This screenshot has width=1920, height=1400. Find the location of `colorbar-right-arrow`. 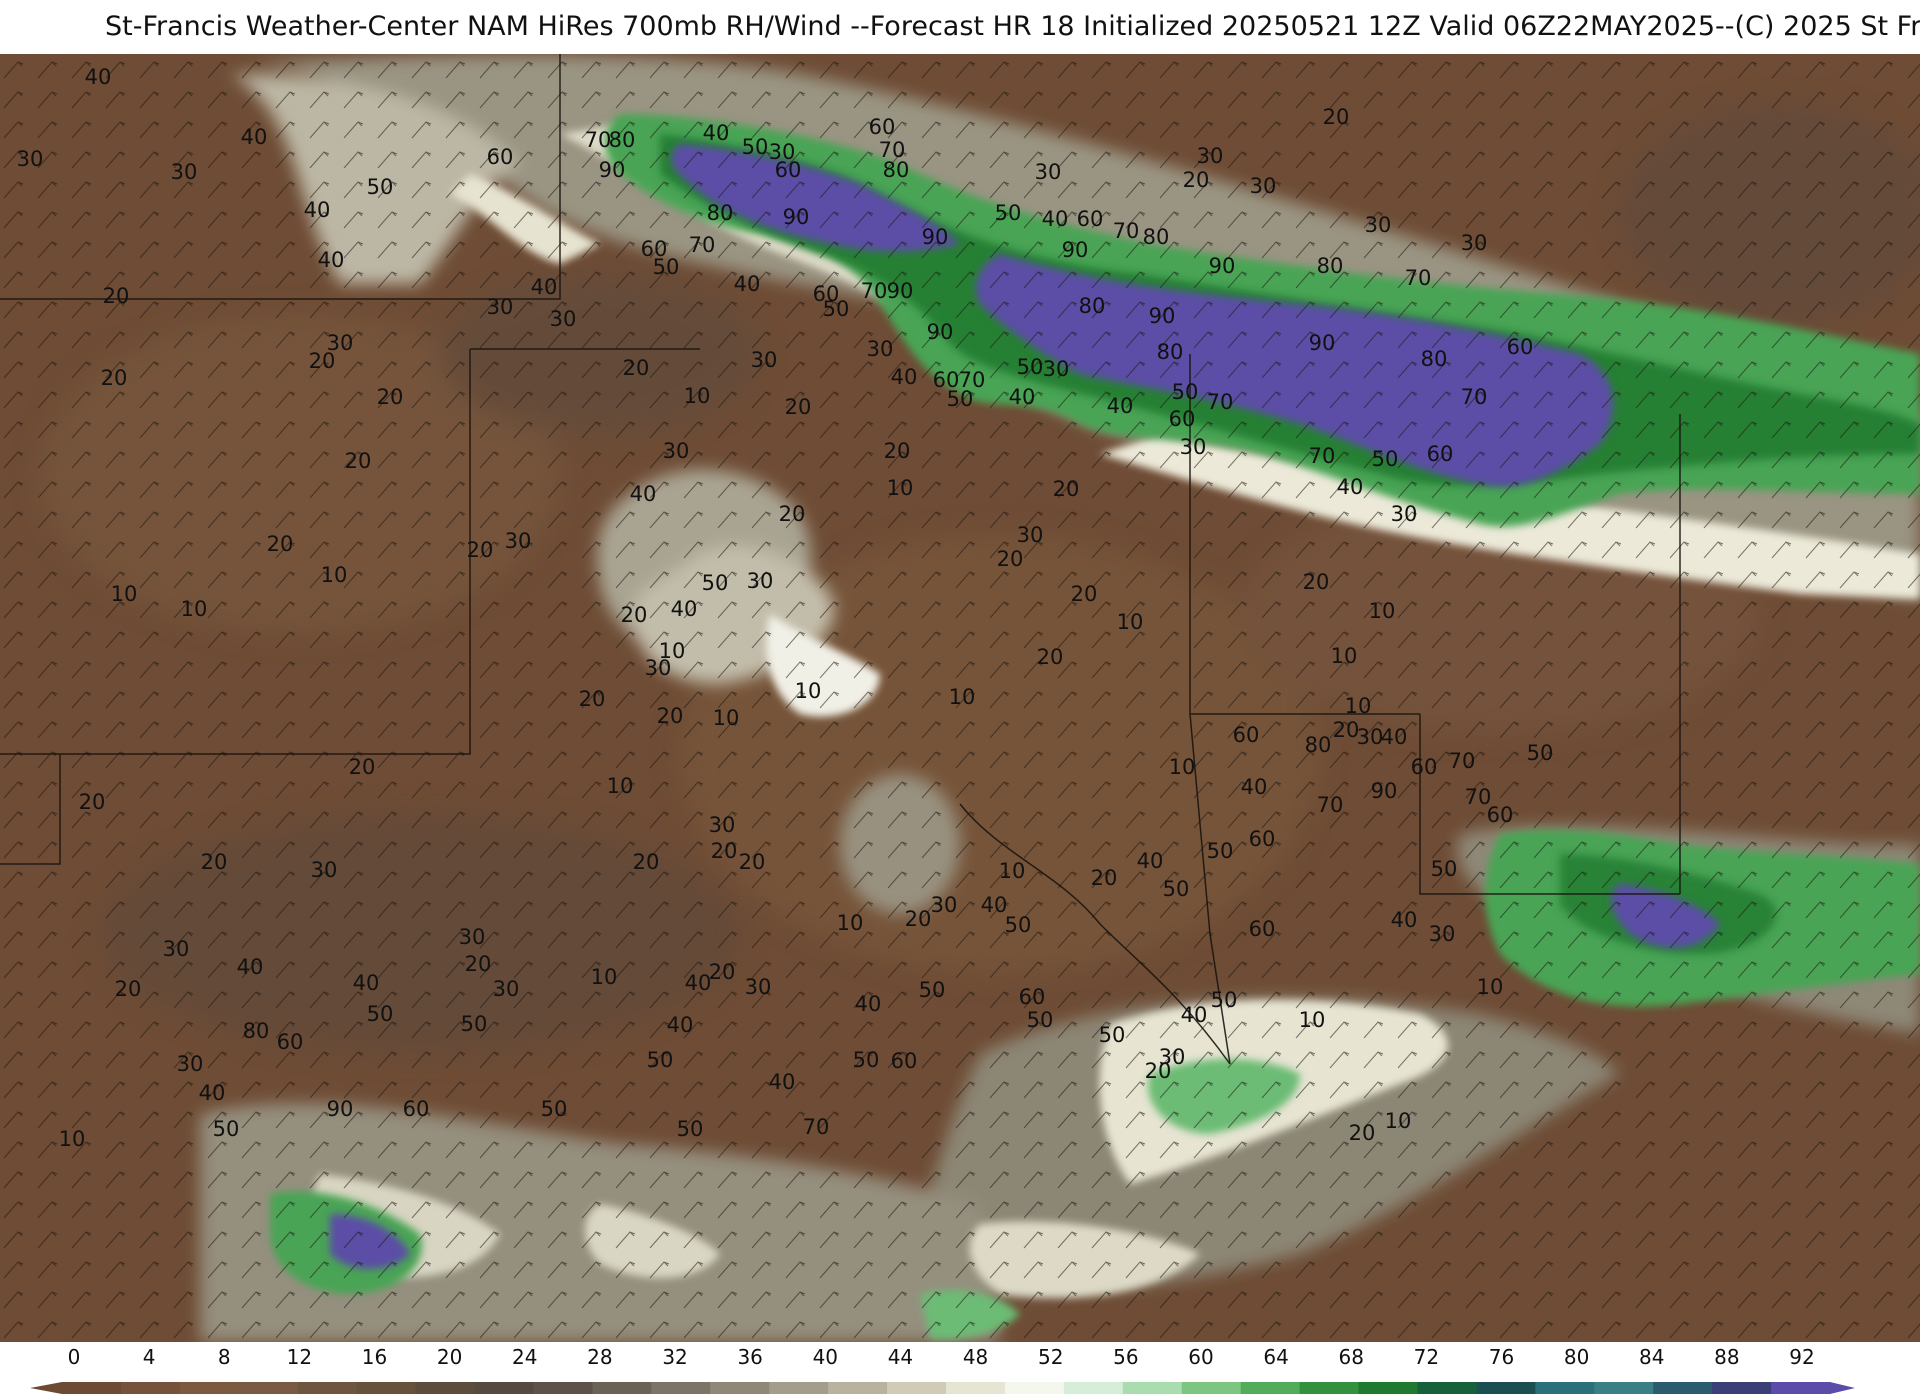

colorbar-right-arrow is located at coordinates (1842, 1388).